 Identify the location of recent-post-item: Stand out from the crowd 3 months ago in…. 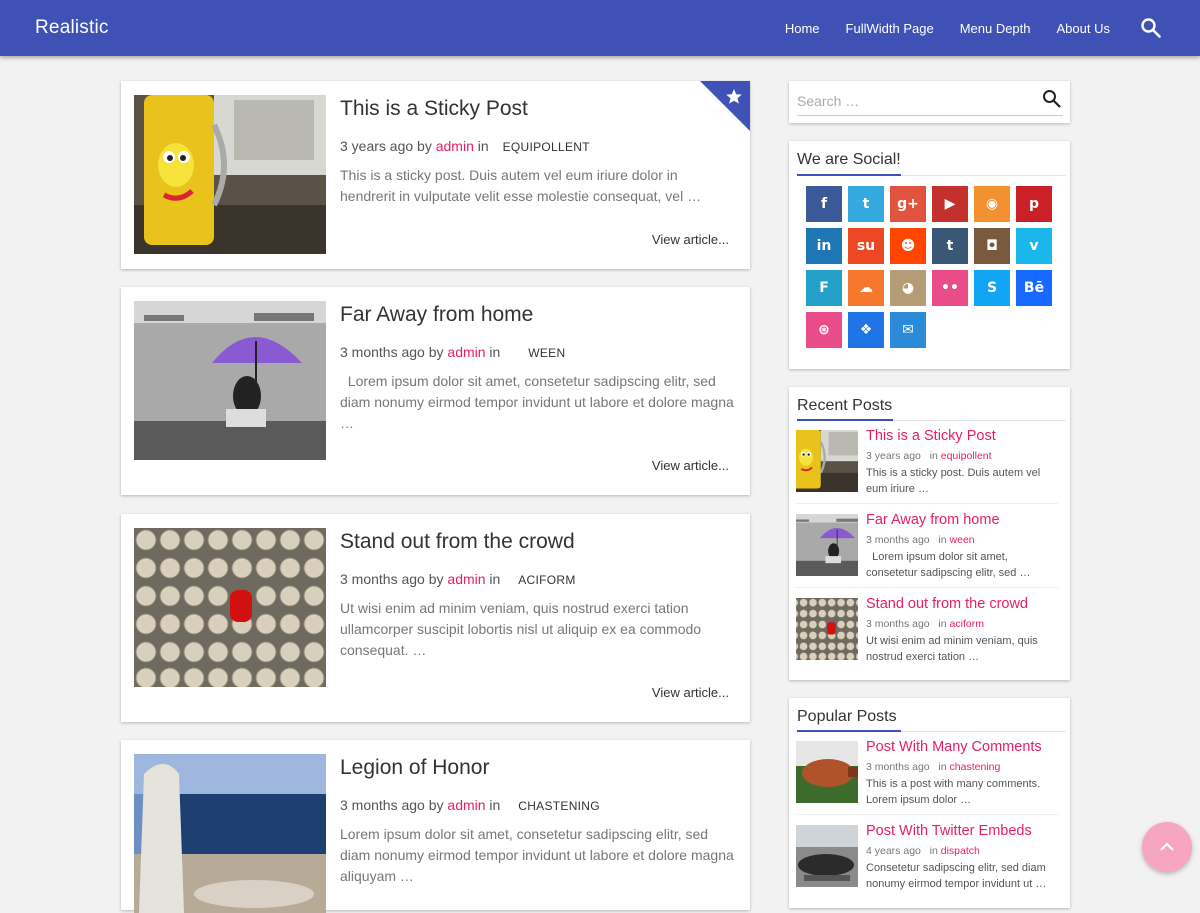
(927, 629).